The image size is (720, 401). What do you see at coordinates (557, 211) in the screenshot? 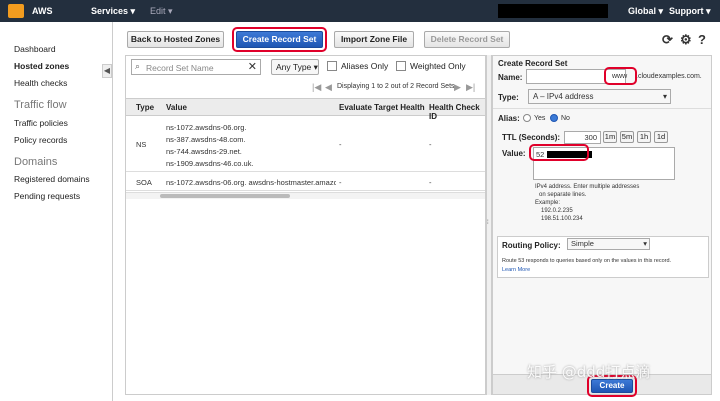
I see `value-help-line: 192.0.2.235` at bounding box center [557, 211].